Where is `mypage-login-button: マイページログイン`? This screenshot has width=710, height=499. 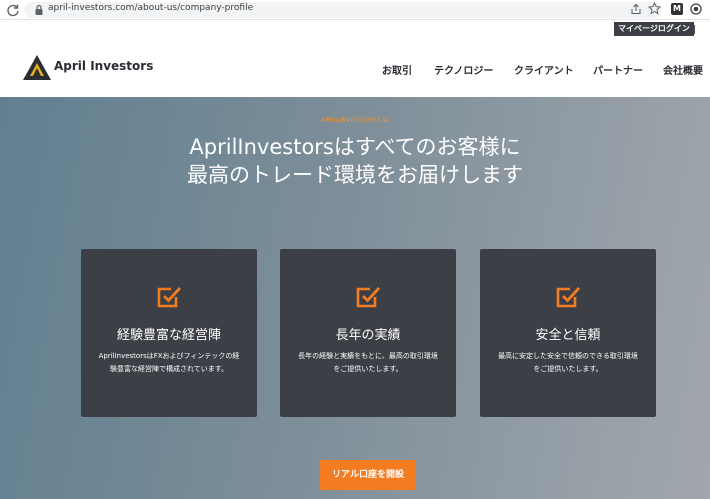
mypage-login-button: マイページログイン is located at coordinates (654, 29).